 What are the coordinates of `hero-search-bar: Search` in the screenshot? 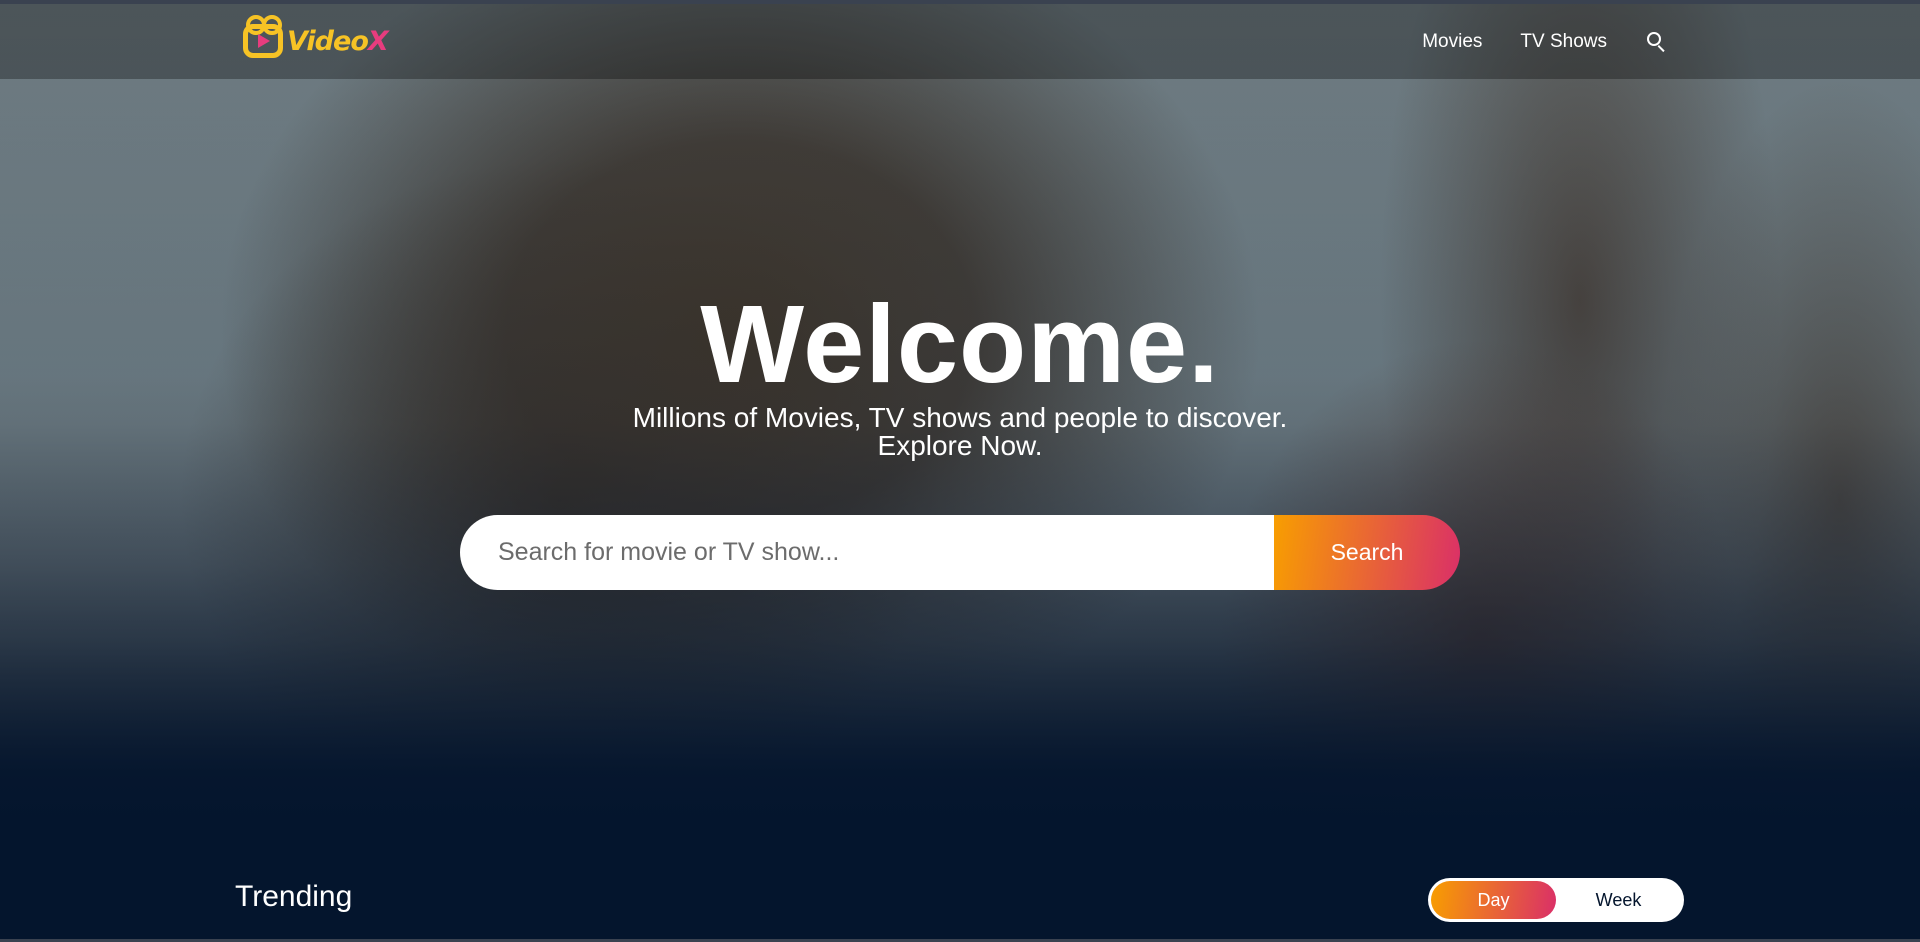 It's located at (960, 552).